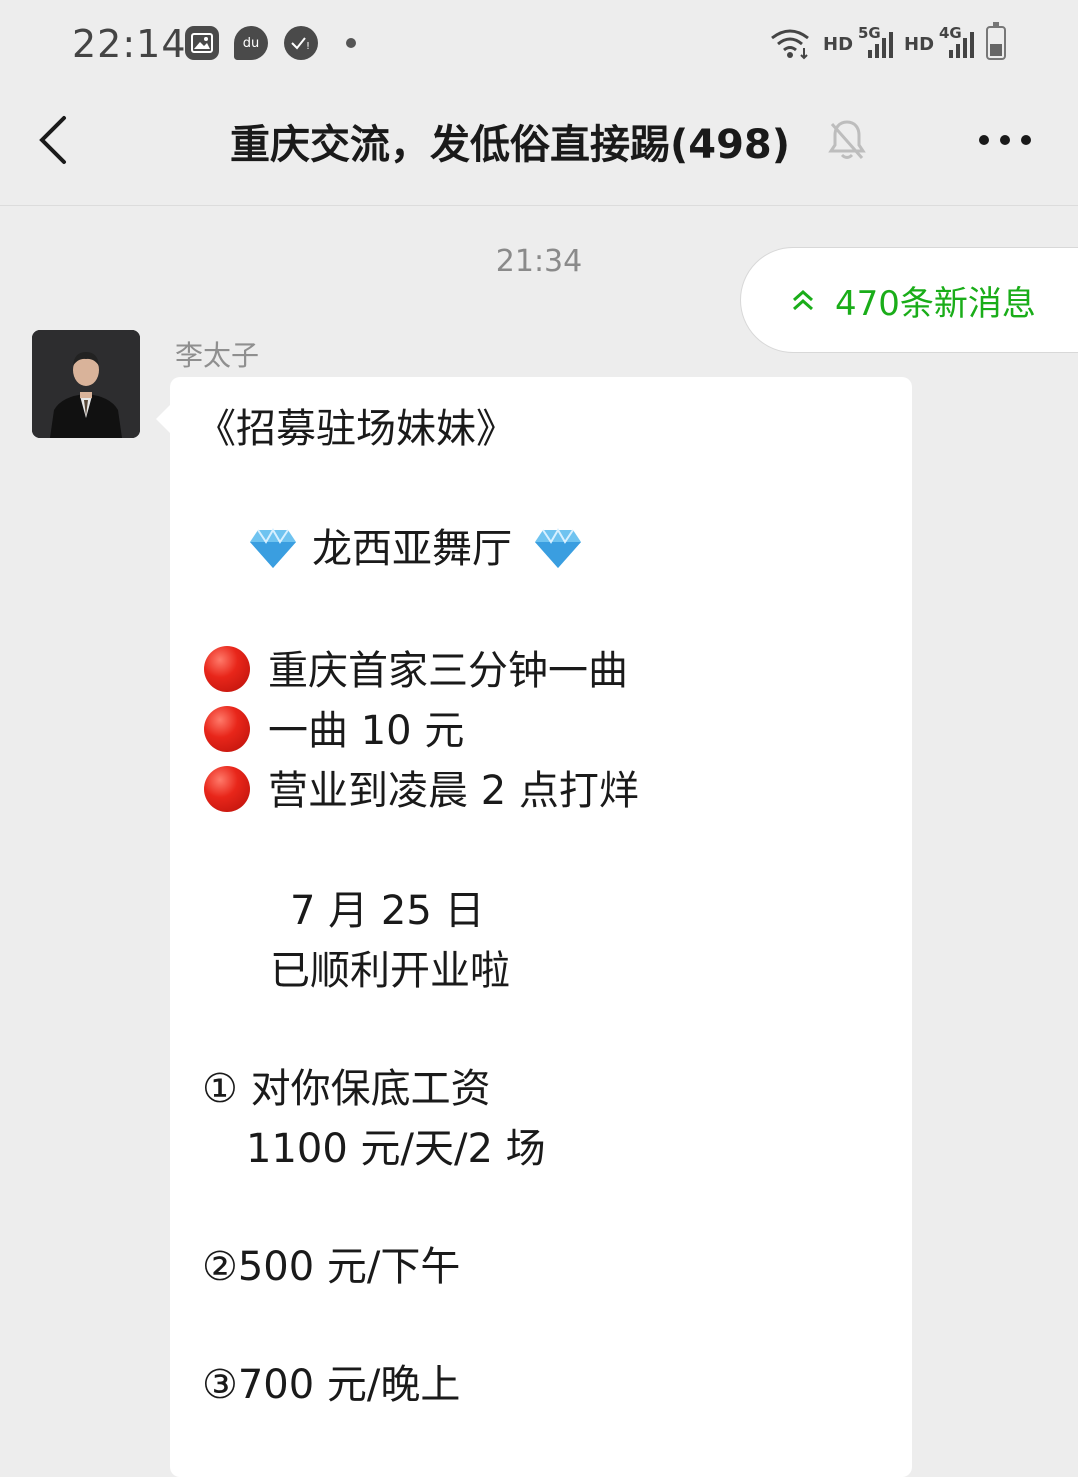 Image resolution: width=1078 pixels, height=1477 pixels. What do you see at coordinates (1005, 140) in the screenshot?
I see `more-dots-icon` at bounding box center [1005, 140].